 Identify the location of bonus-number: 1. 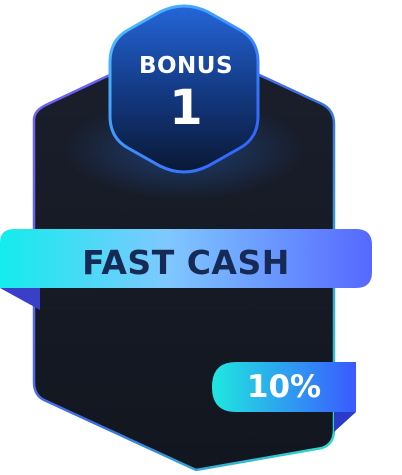
(186, 108).